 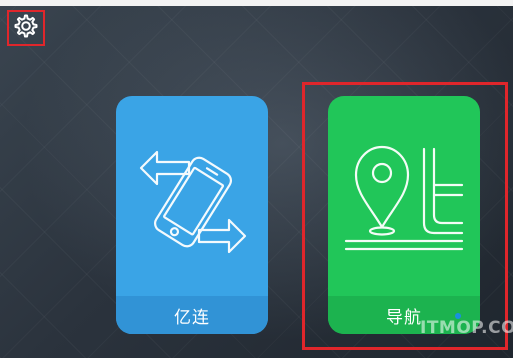 I want to click on phone-rotate-icon, so click(x=192, y=196).